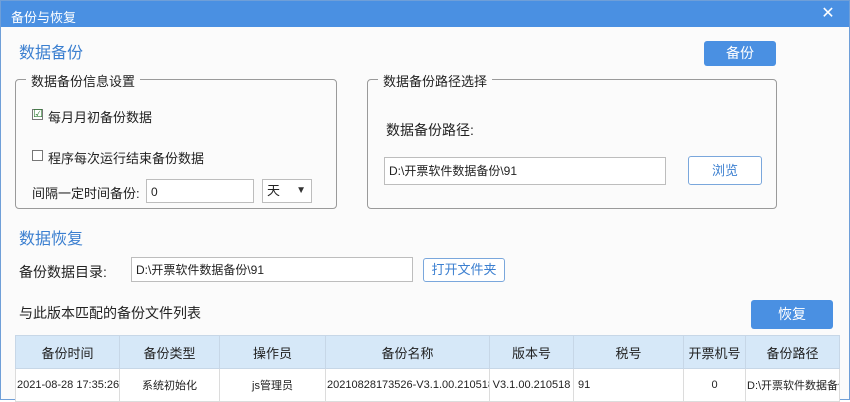 This screenshot has width=850, height=402. I want to click on interval-input: 0, so click(200, 191).